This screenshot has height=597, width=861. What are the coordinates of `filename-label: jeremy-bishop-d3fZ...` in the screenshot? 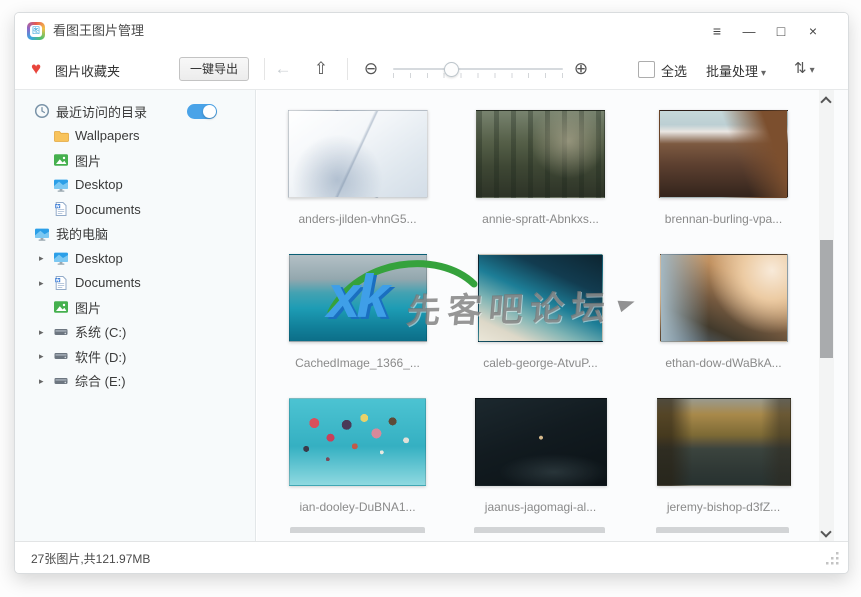 It's located at (723, 506).